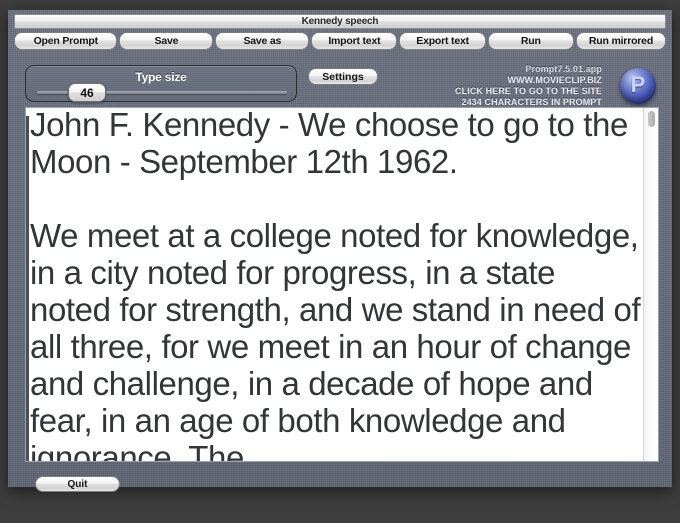 The height and width of the screenshot is (523, 680). Describe the element at coordinates (66, 41) in the screenshot. I see `open-prompt-button: Open Prompt` at that location.